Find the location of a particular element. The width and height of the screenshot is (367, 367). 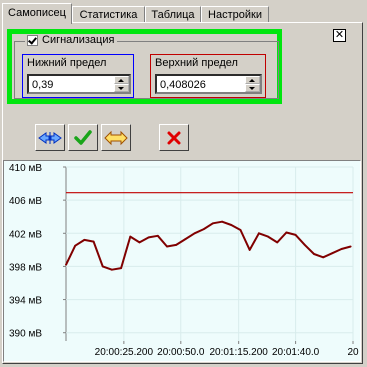

y-tick-label: 410 мВ is located at coordinates (25, 168).